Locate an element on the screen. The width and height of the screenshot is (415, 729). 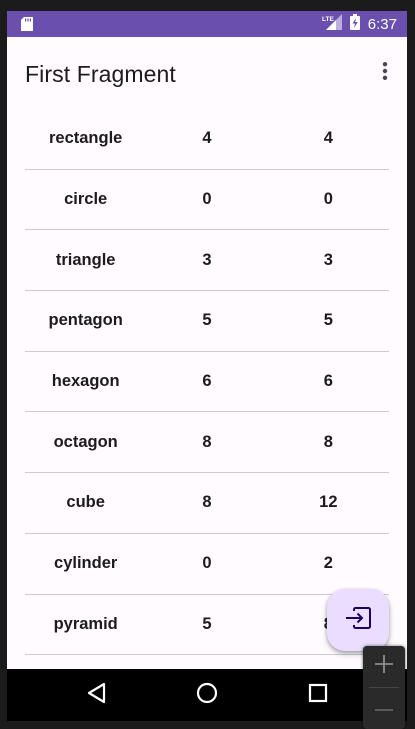
list-item: cube 8 12 is located at coordinates (207, 503).